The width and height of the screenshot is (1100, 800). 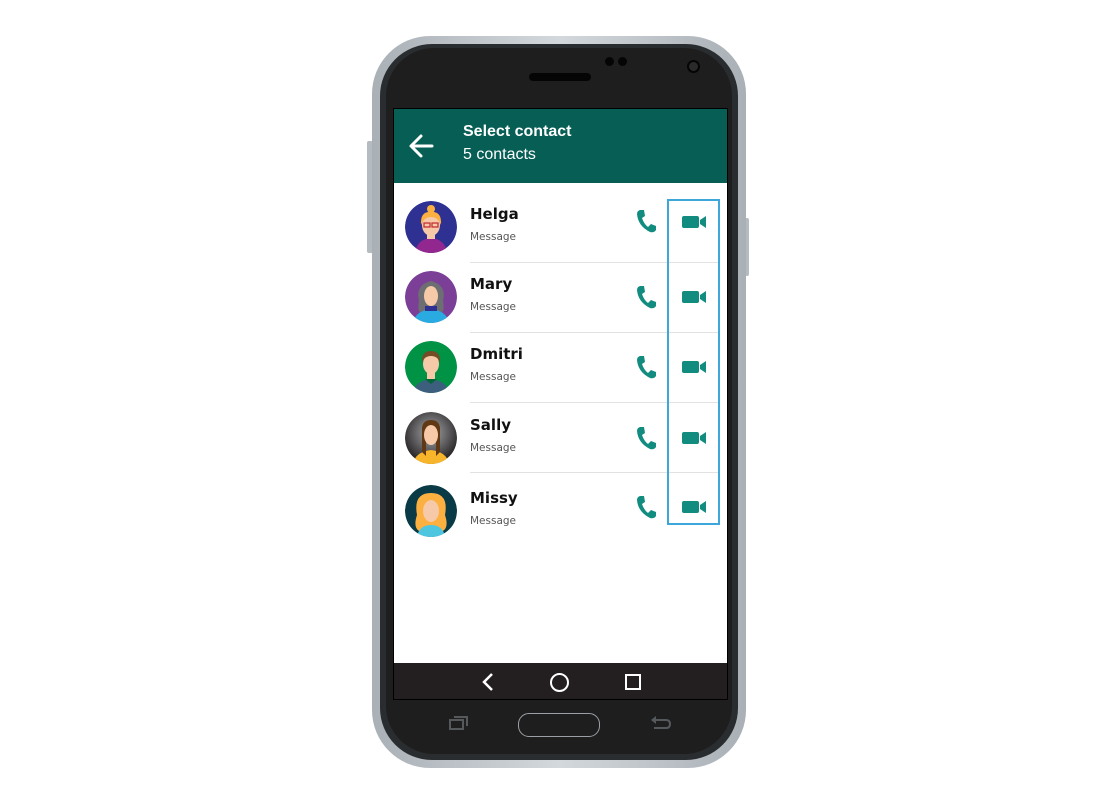 What do you see at coordinates (494, 498) in the screenshot?
I see `contact-name: Missy` at bounding box center [494, 498].